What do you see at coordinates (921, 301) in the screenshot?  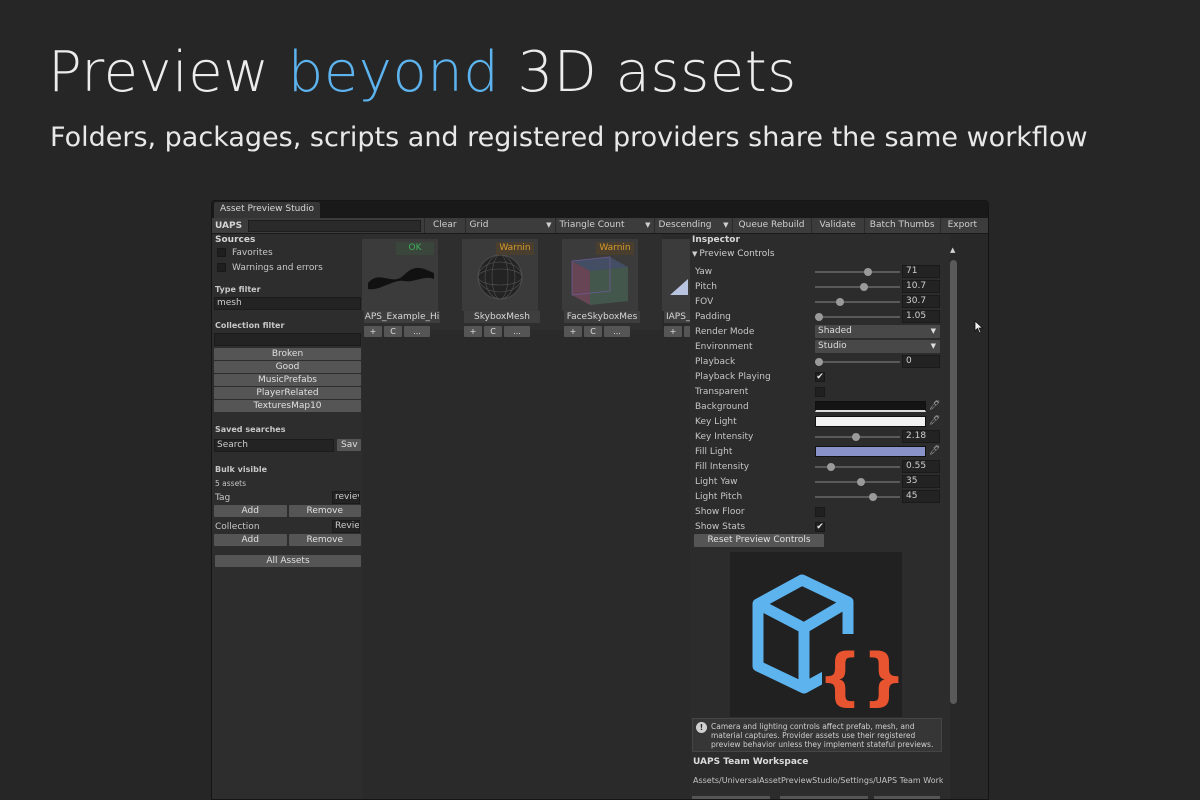 I see `fov-field: 30.7` at bounding box center [921, 301].